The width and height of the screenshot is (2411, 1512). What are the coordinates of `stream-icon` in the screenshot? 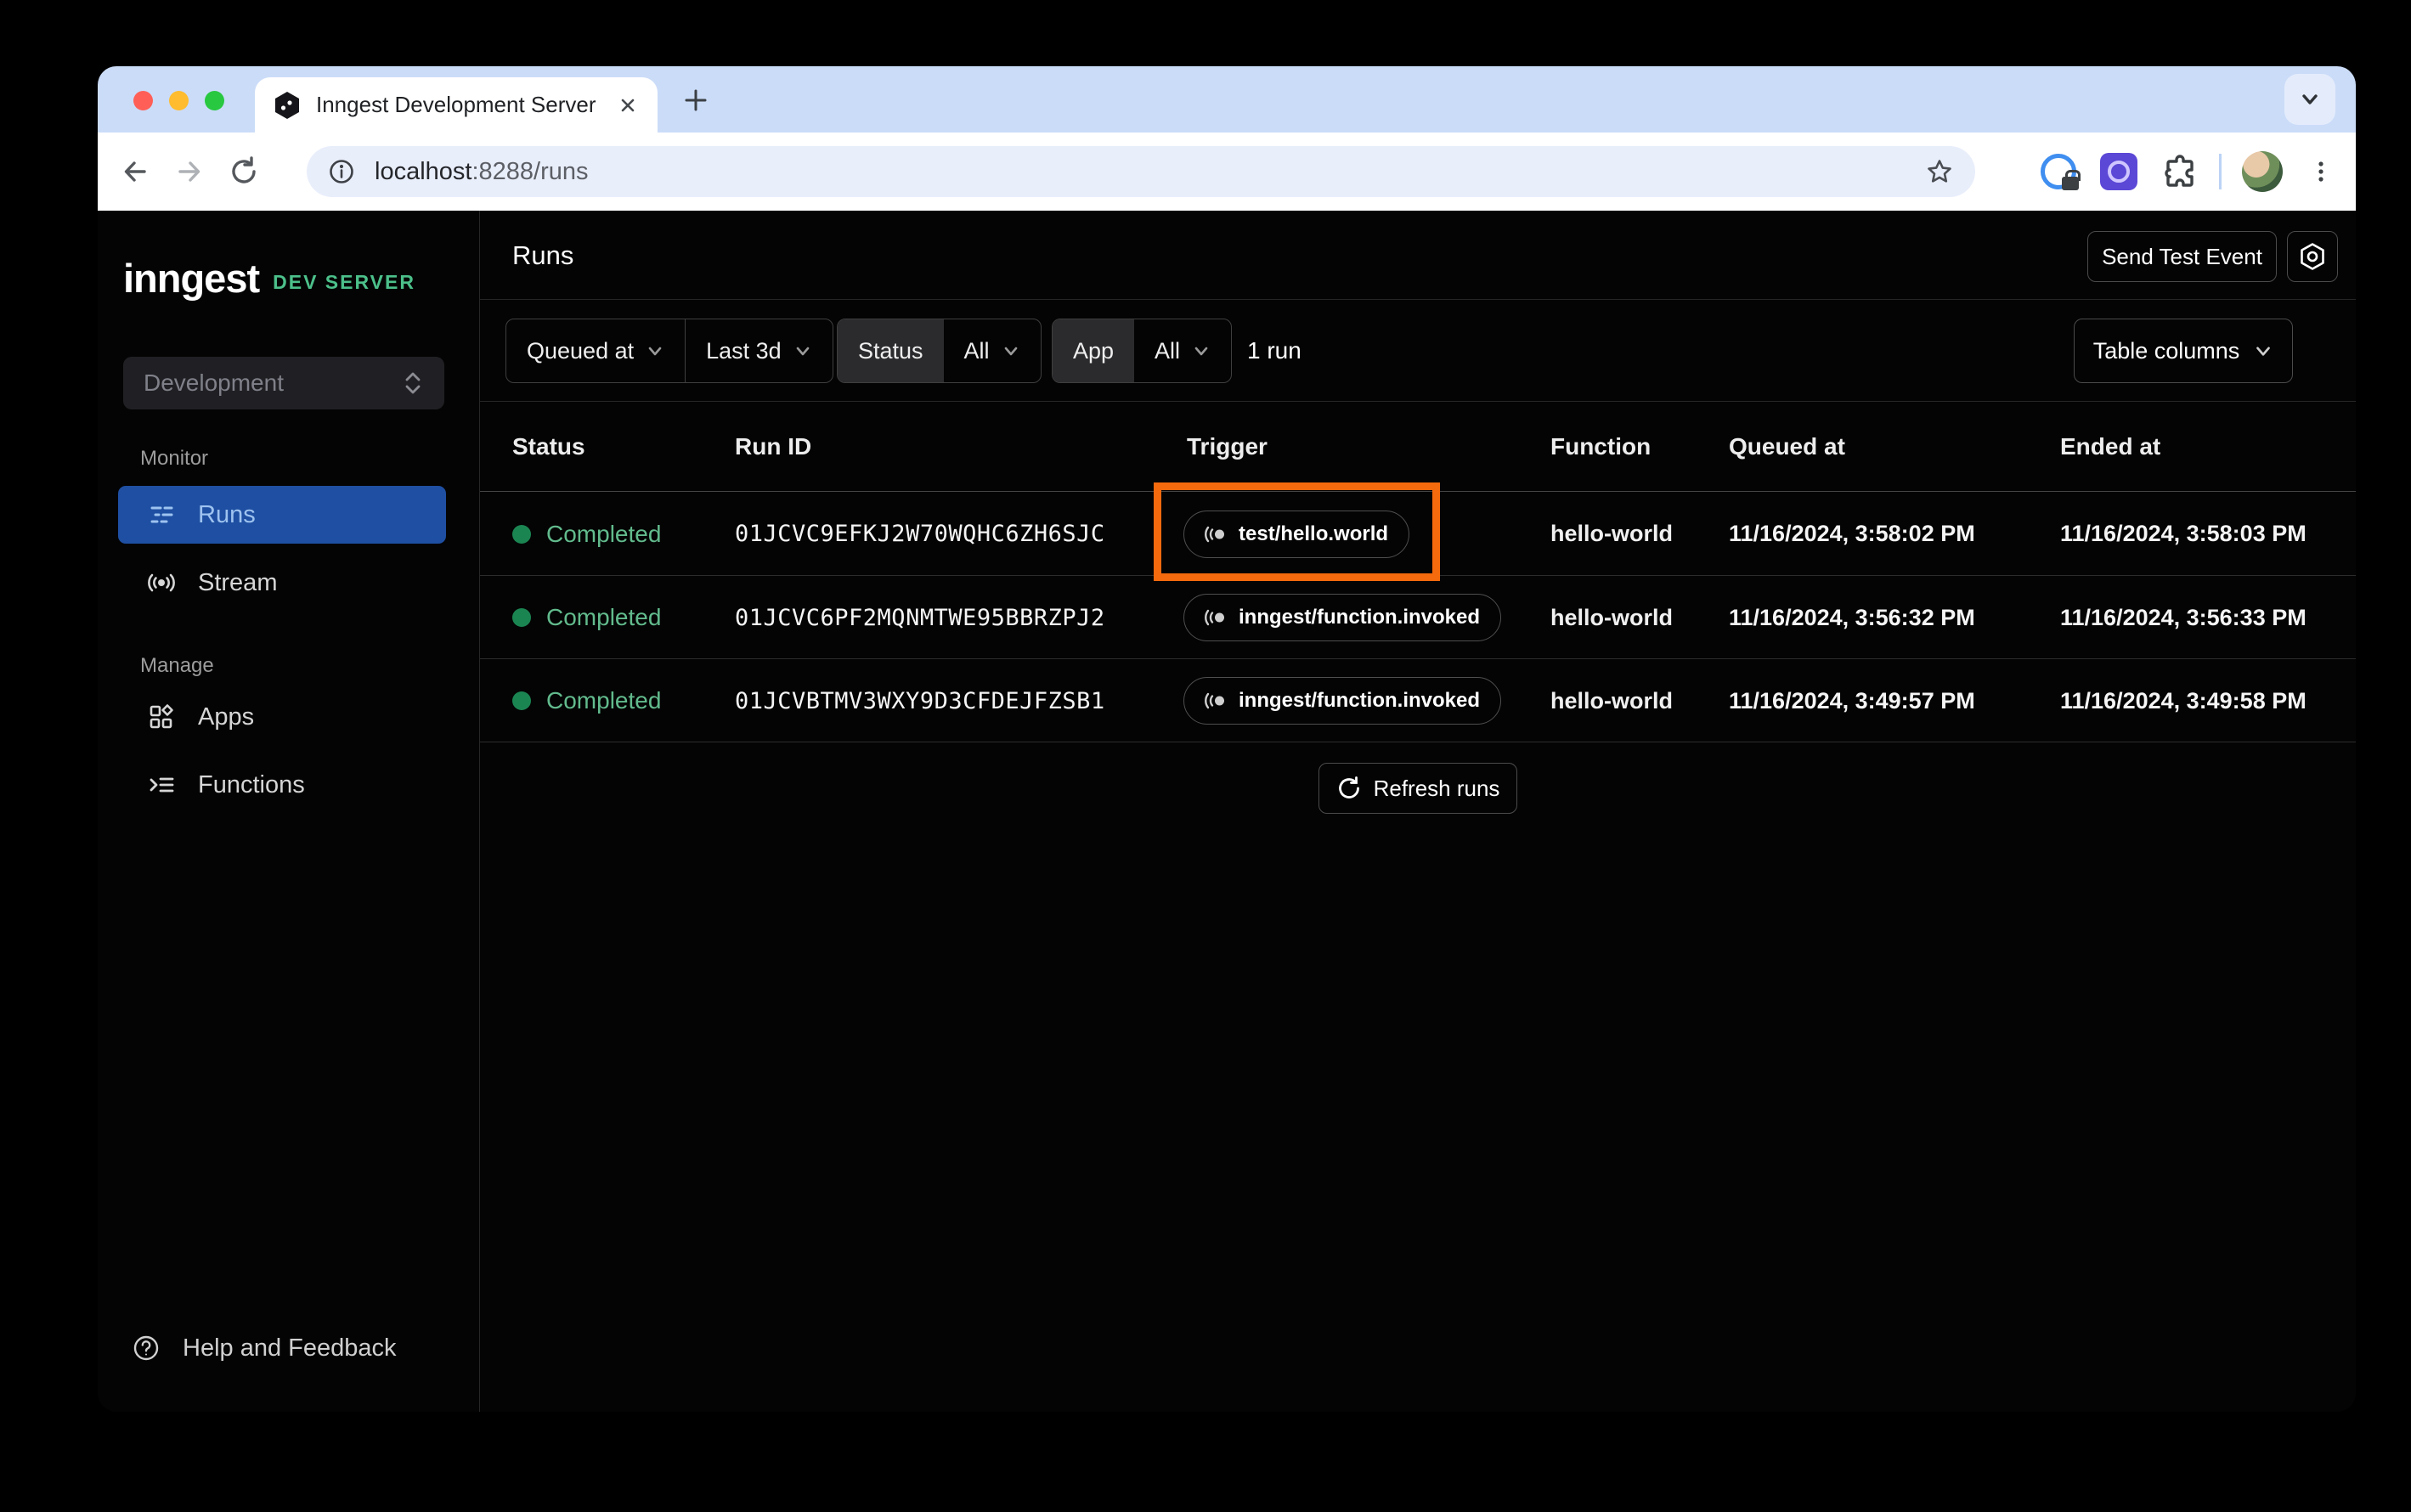 It's located at (161, 582).